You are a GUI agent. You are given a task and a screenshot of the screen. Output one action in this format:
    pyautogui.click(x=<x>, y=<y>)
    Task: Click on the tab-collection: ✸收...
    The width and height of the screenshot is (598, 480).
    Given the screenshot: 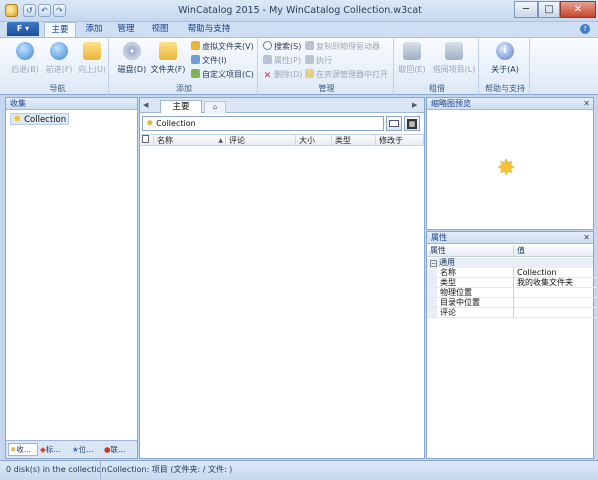 What is the action you would take?
    pyautogui.click(x=23, y=449)
    